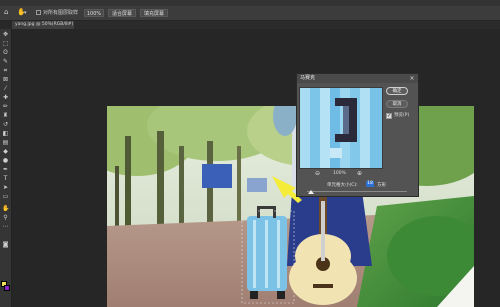 This screenshot has width=500, height=307. I want to click on cell-size-input: 18, so click(370, 184).